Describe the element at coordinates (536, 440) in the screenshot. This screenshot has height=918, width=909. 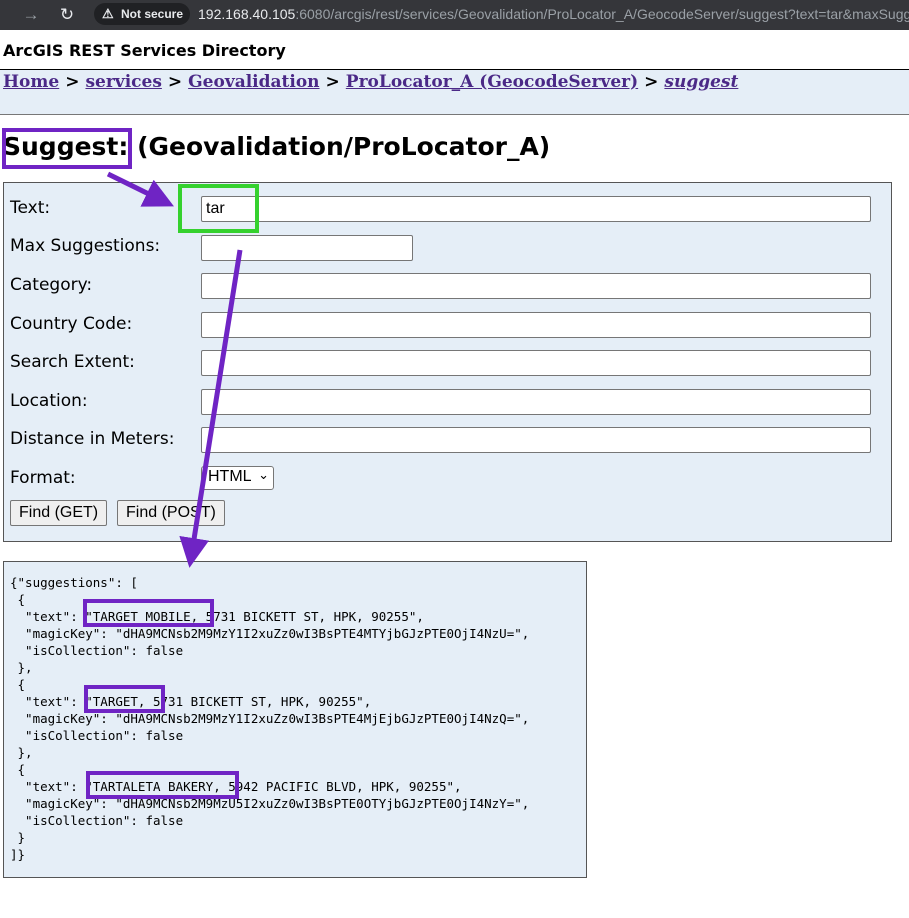
I see `distance-input` at that location.